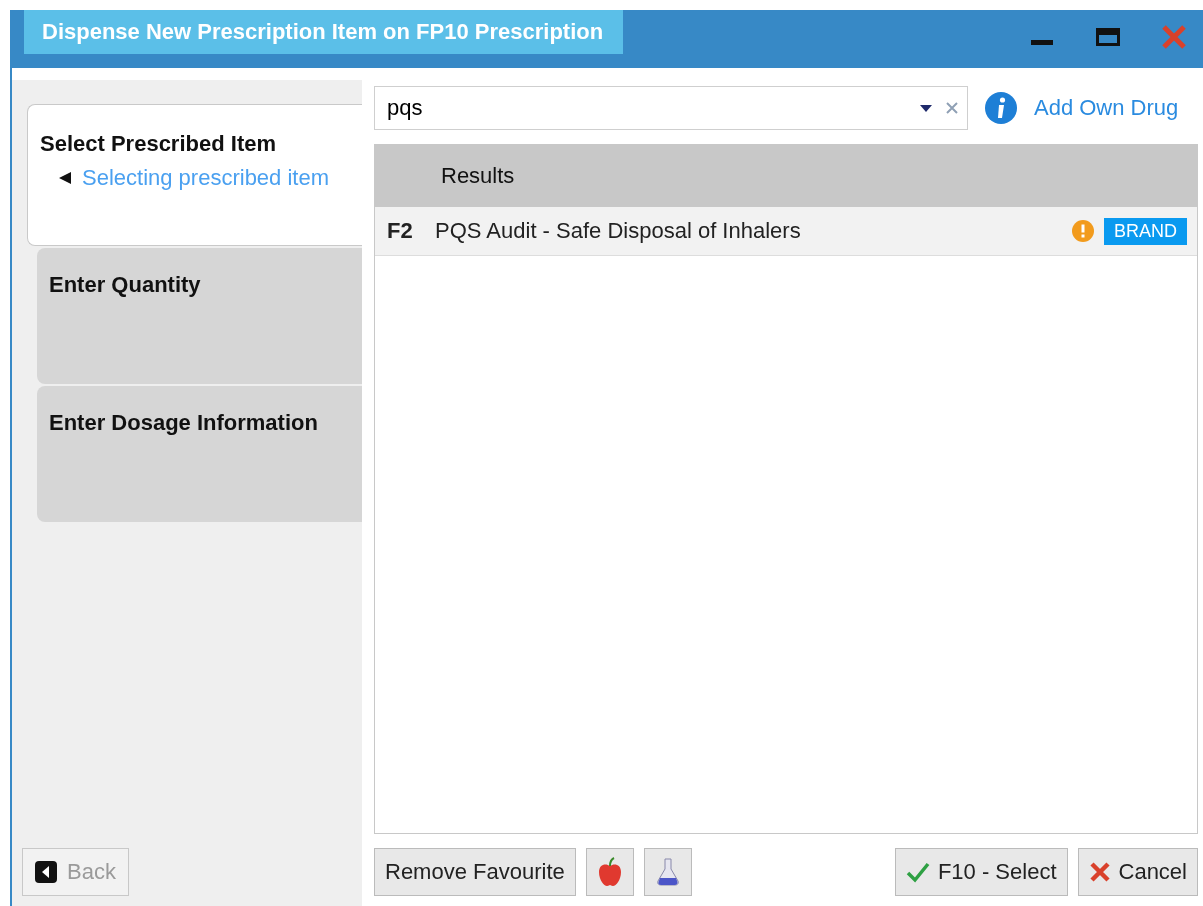 The height and width of the screenshot is (906, 1203). What do you see at coordinates (1137, 872) in the screenshot?
I see `cancel-button: Cancel` at bounding box center [1137, 872].